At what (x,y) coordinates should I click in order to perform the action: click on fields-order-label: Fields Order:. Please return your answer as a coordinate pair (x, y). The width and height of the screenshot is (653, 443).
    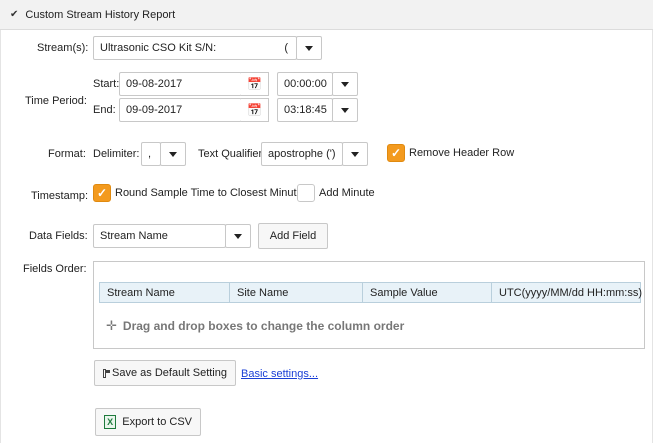
    Looking at the image, I should click on (55, 269).